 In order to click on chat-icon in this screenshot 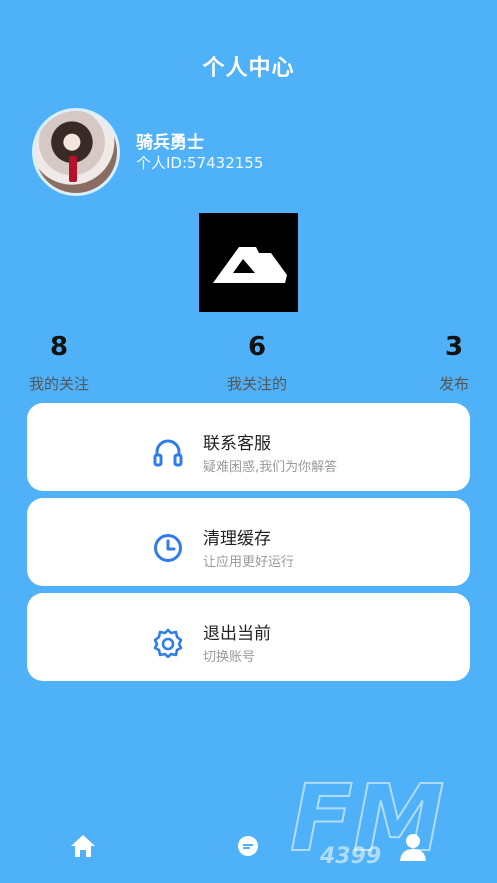, I will do `click(248, 846)`.